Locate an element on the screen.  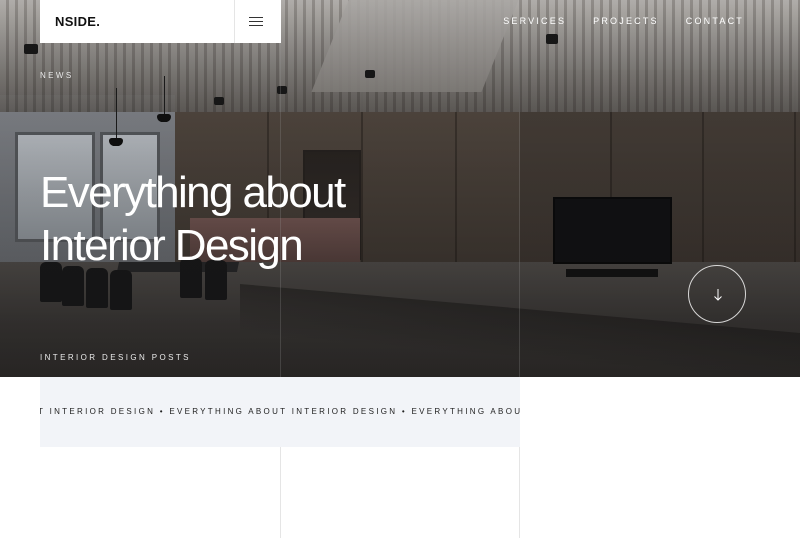
main-nav: SERVICES PROJECTS CONTACT is located at coordinates (623, 21).